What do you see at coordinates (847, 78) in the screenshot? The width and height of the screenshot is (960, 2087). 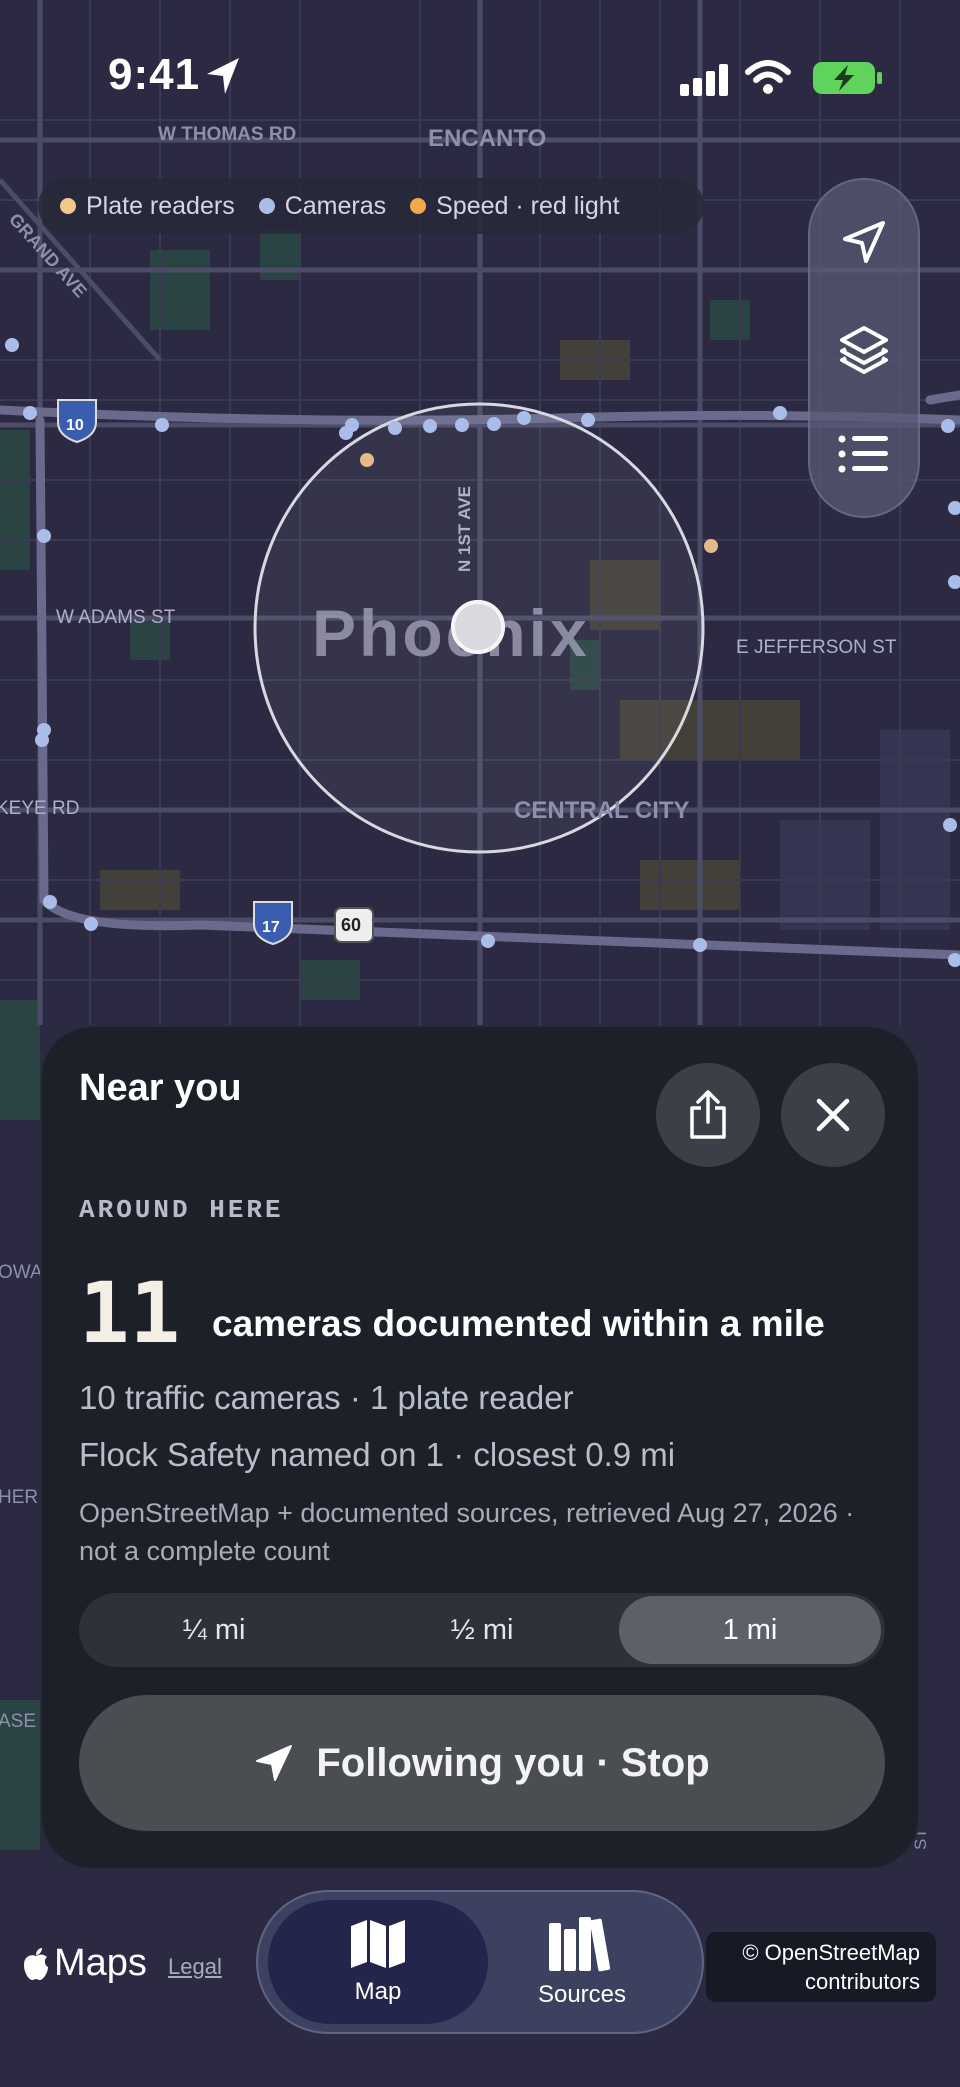 I see `battery-icon` at bounding box center [847, 78].